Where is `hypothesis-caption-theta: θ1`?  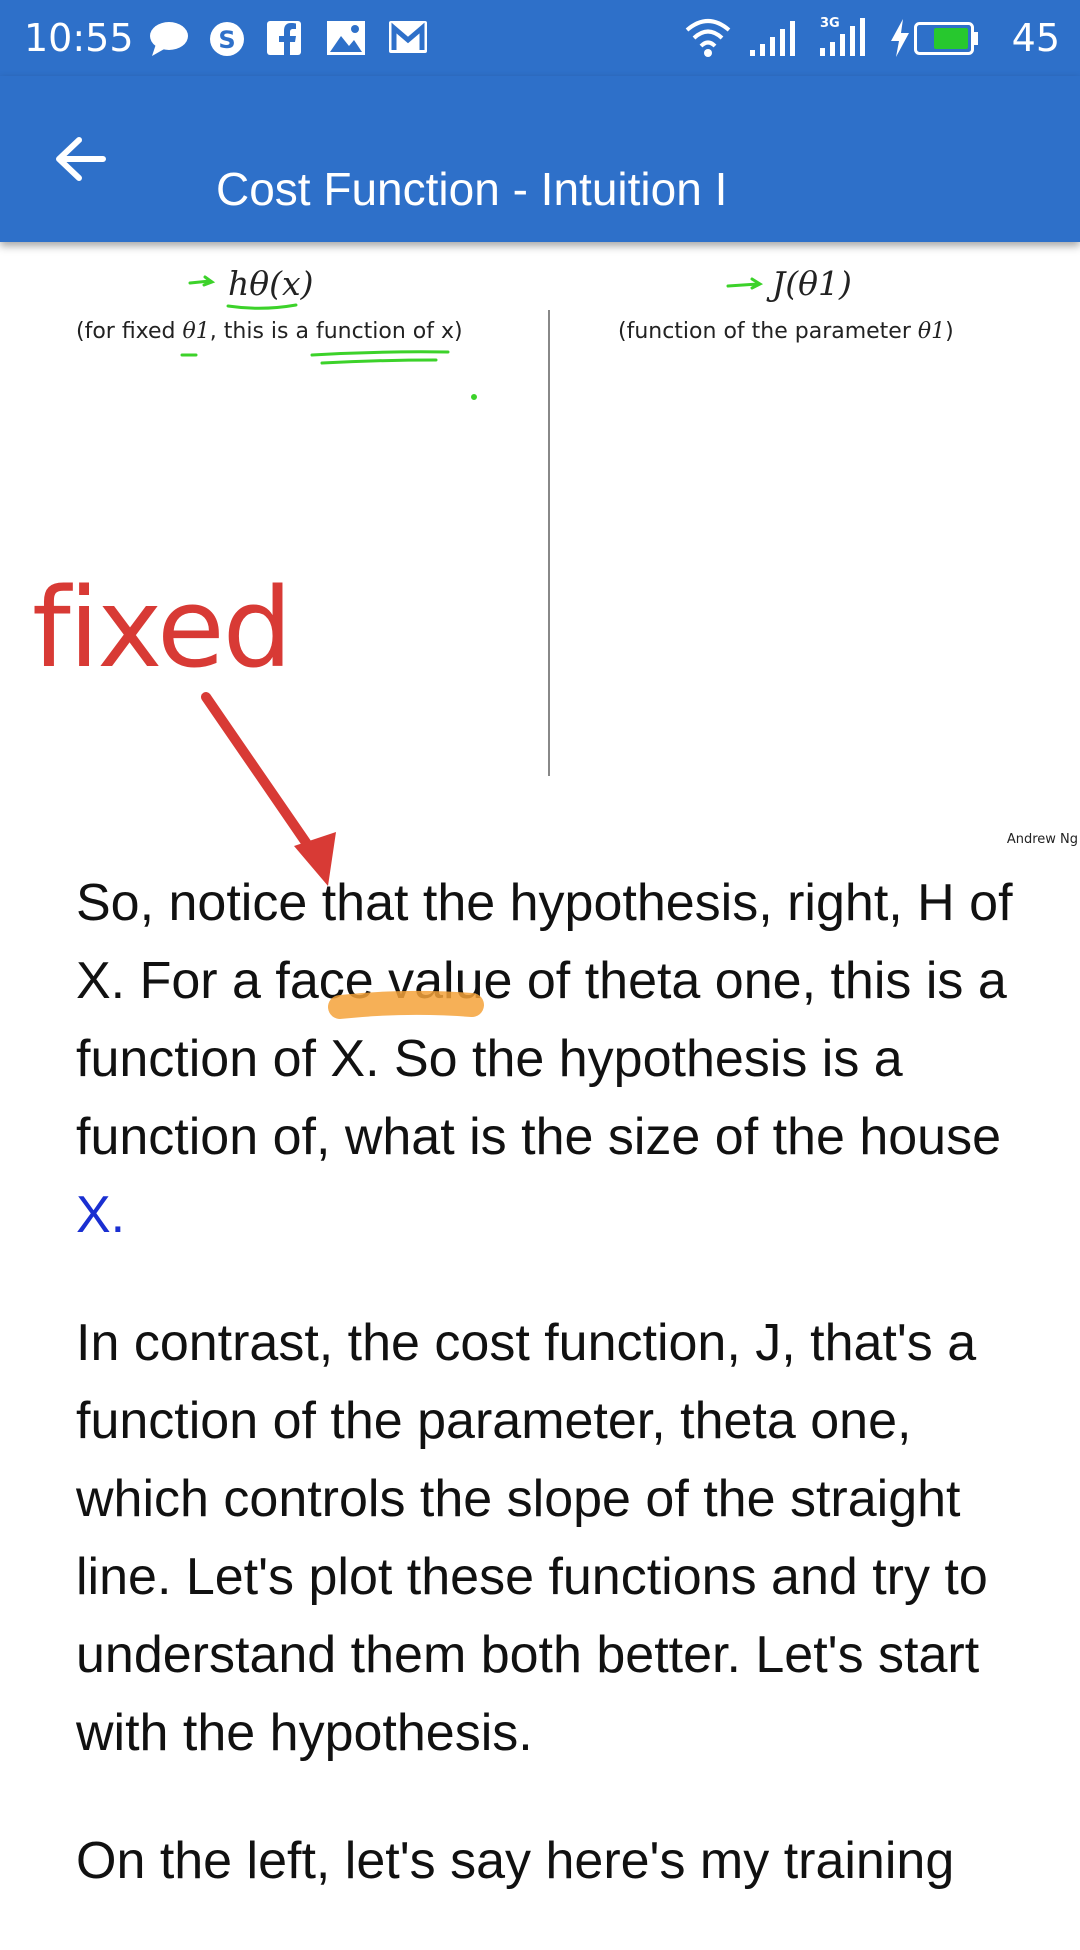
hypothesis-caption-theta: θ1 is located at coordinates (196, 331).